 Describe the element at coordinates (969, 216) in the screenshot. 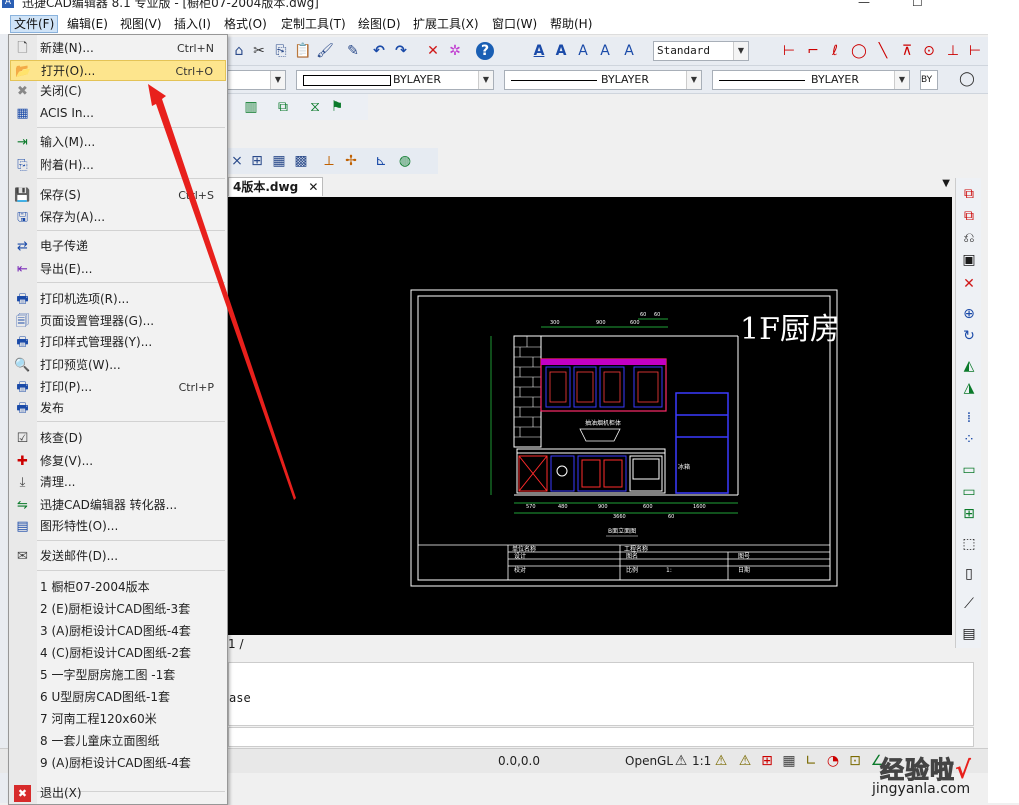

I see `mirror-icon: ⧉` at that location.